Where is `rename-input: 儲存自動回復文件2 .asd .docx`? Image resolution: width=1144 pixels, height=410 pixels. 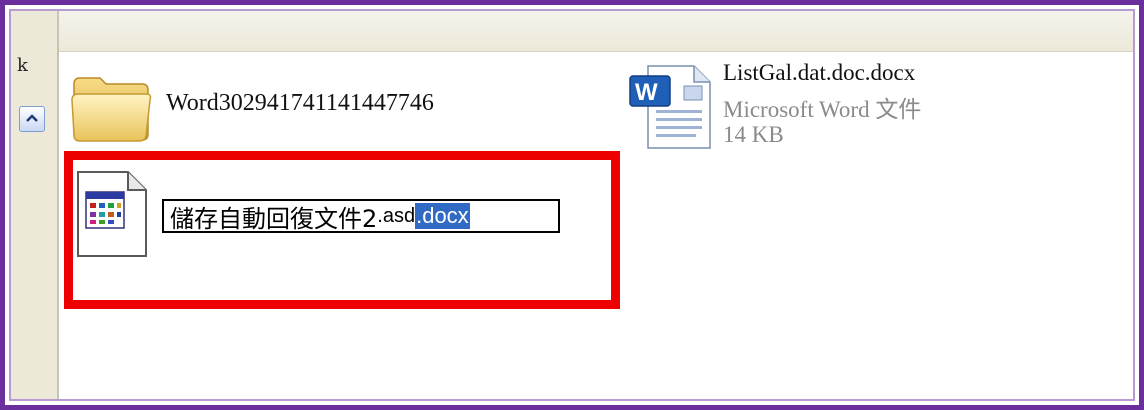 rename-input: 儲存自動回復文件2 .asd .docx is located at coordinates (361, 216).